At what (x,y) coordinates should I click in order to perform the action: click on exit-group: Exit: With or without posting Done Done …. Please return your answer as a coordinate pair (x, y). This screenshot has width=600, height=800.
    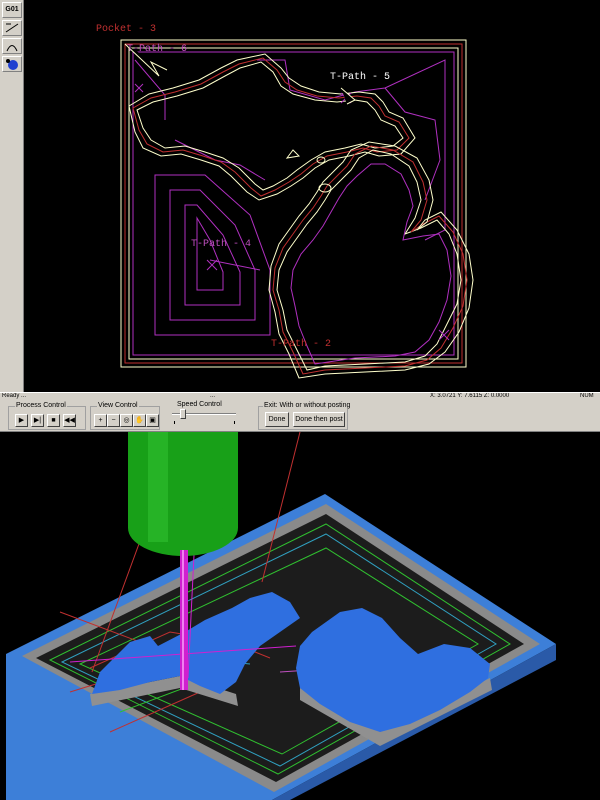
    Looking at the image, I should click on (305, 416).